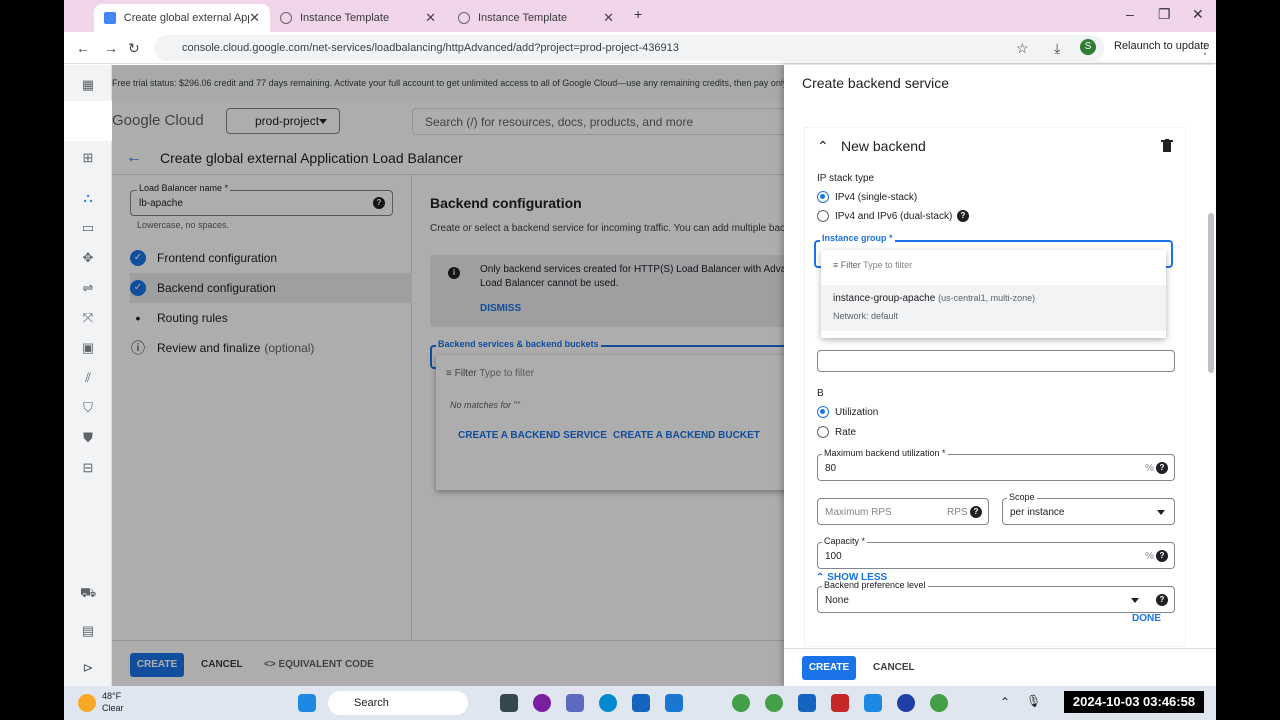  I want to click on tab-instance-template-2: Instance Template ✕, so click(536, 18).